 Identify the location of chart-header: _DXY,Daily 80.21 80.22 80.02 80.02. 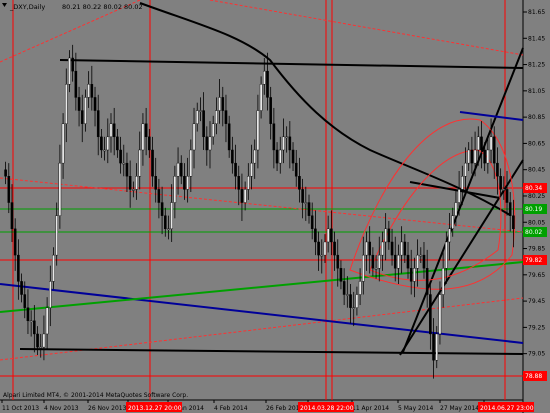
(72, 7).